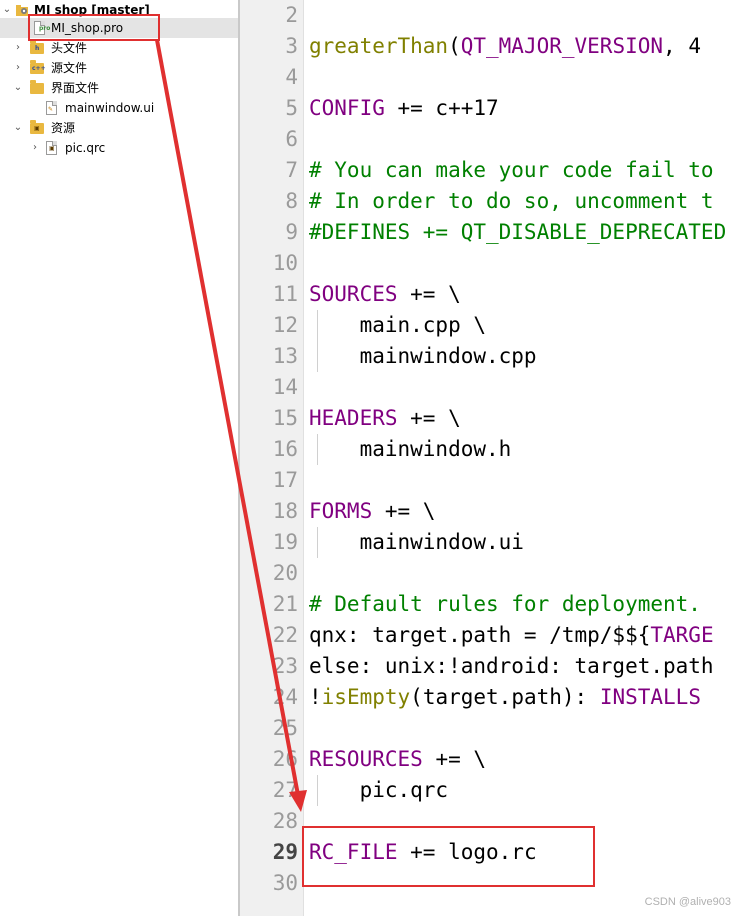 This screenshot has height=916, width=745. Describe the element at coordinates (423, 356) in the screenshot. I see `code-line: mainwindow.cpp` at that location.